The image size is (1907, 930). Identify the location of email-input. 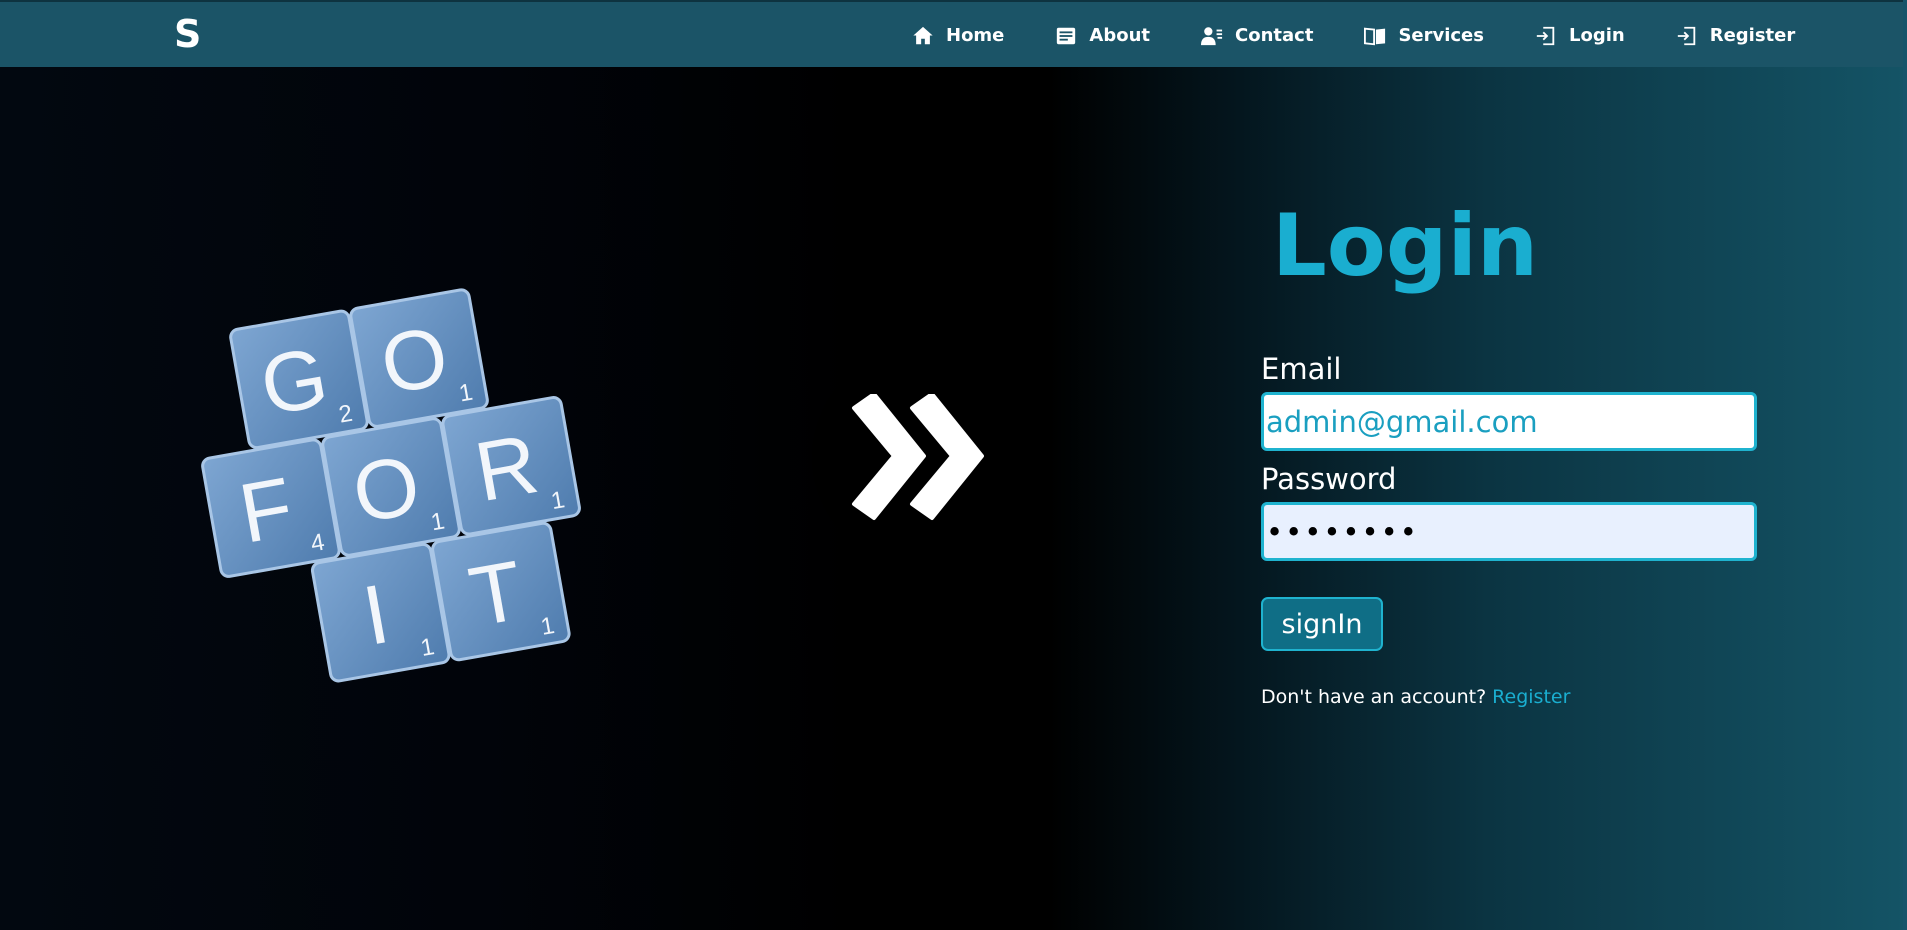
(1509, 421).